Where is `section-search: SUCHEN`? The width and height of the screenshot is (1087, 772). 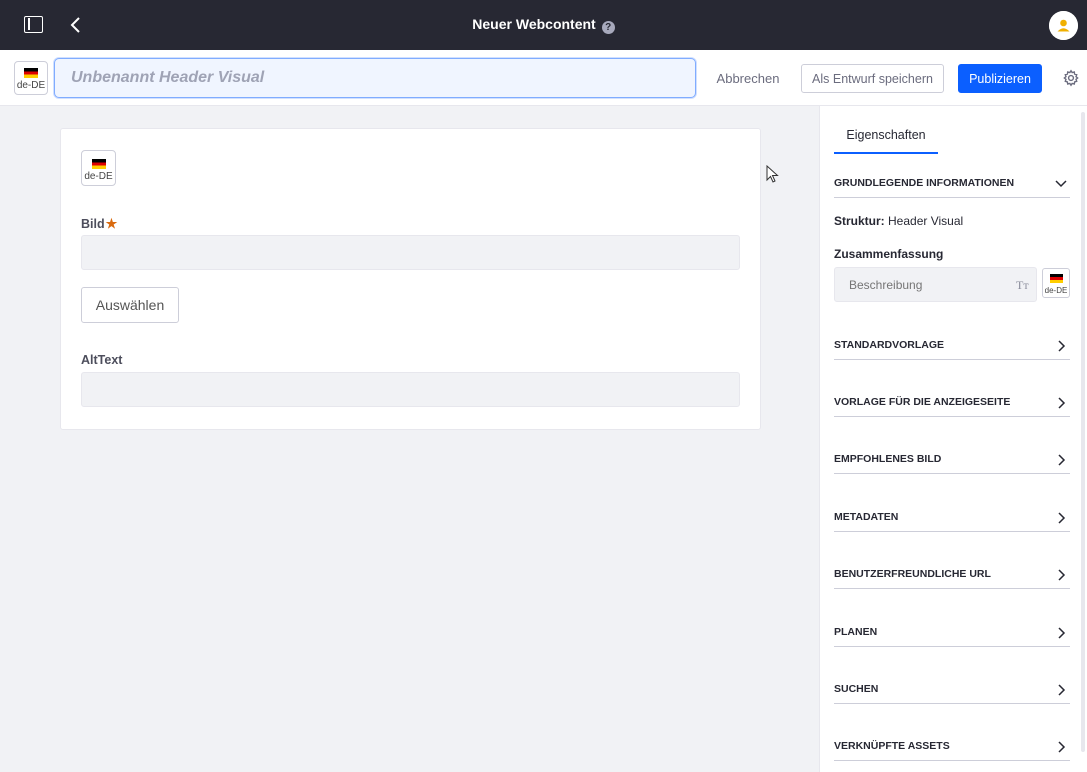
section-search: SUCHEN is located at coordinates (952, 691).